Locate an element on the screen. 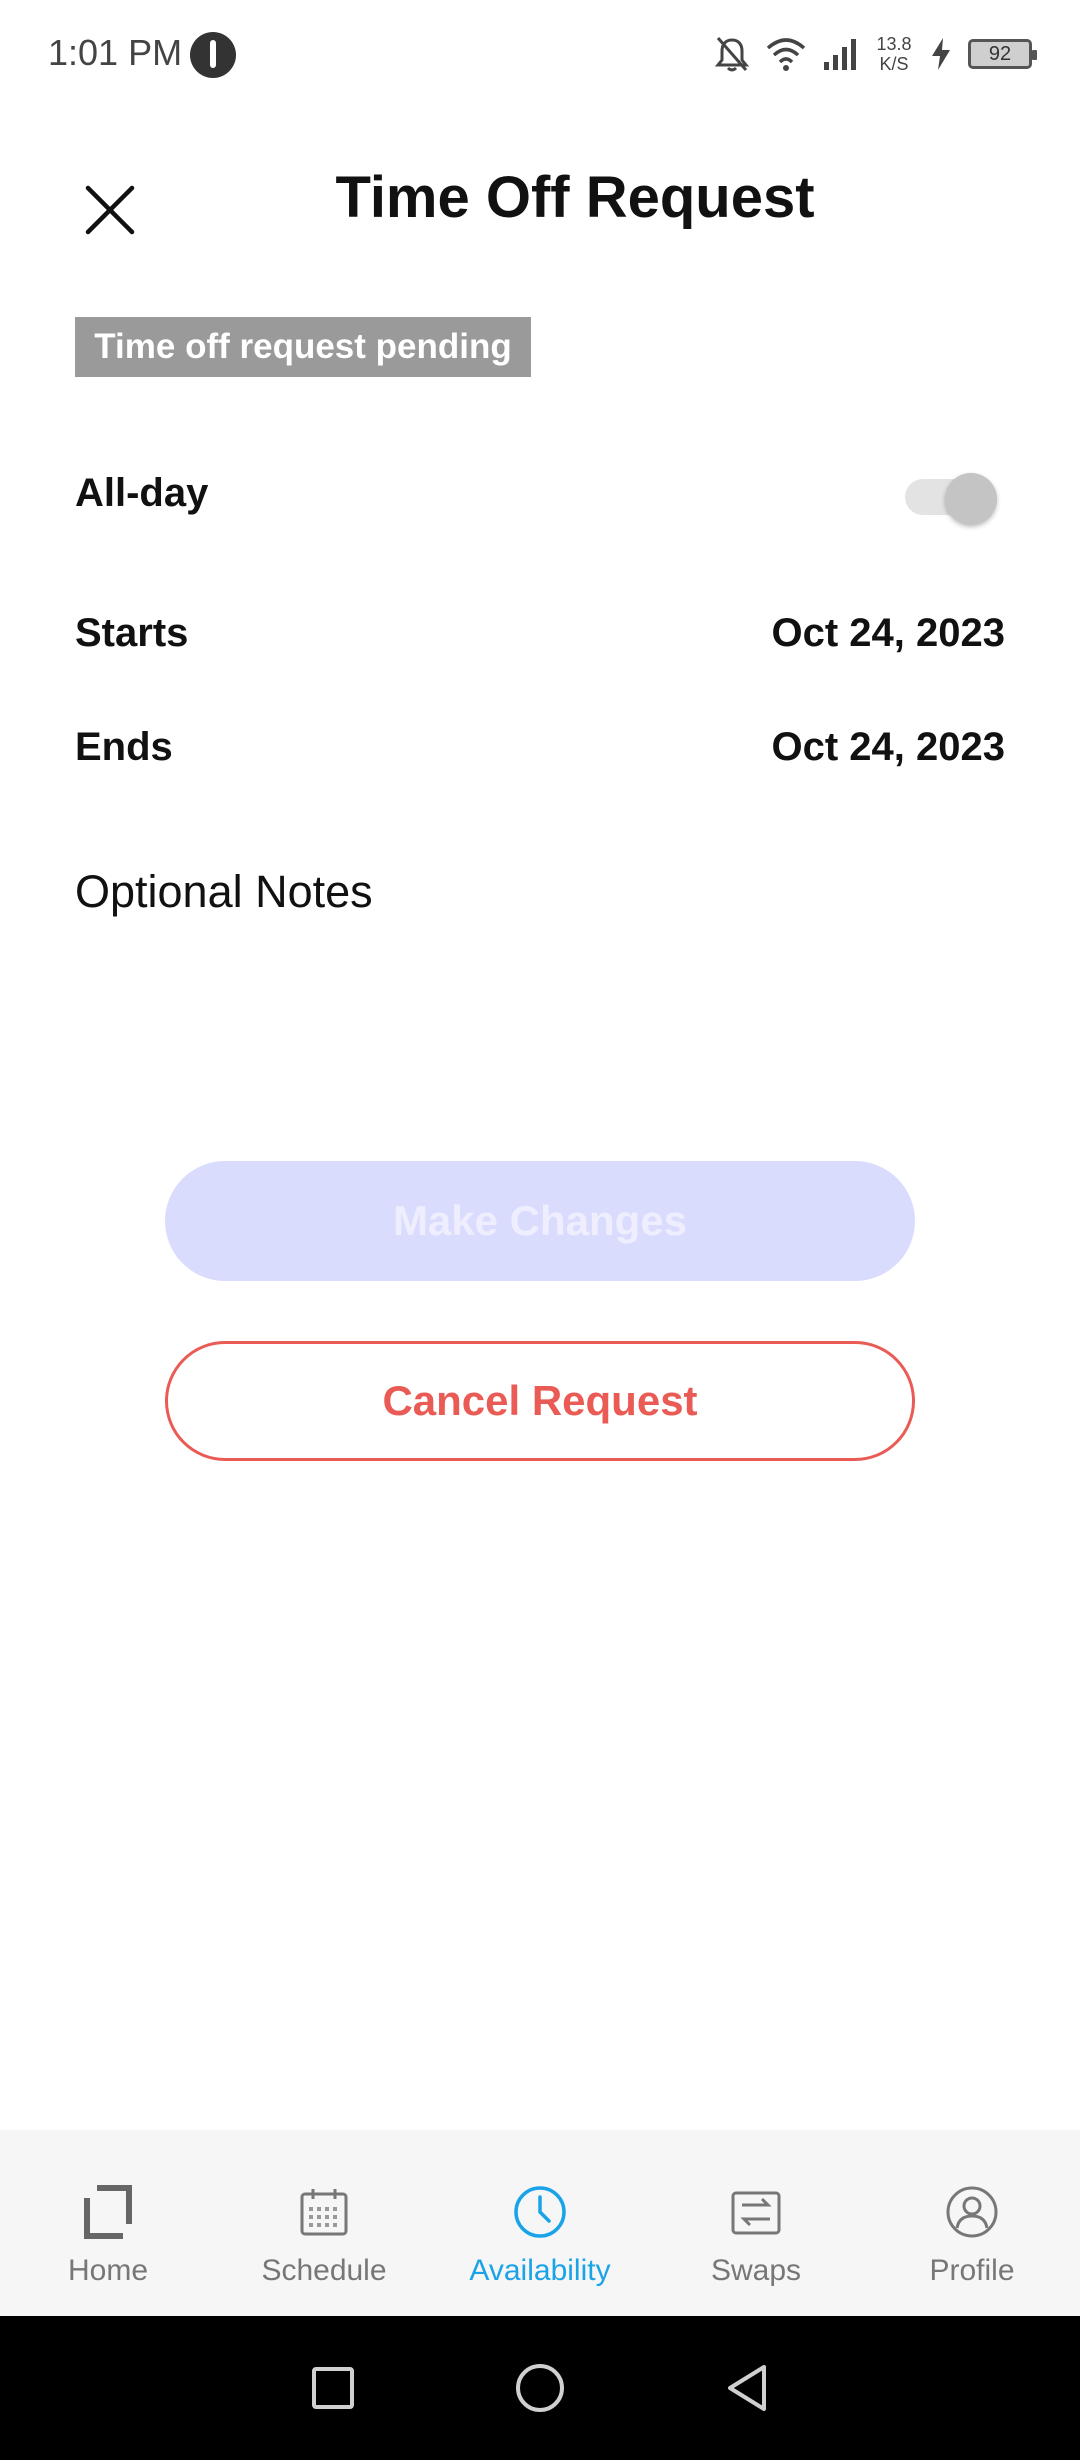 Image resolution: width=1080 pixels, height=2460 pixels. starts-row: Starts Oct 24, 2023 is located at coordinates (540, 633).